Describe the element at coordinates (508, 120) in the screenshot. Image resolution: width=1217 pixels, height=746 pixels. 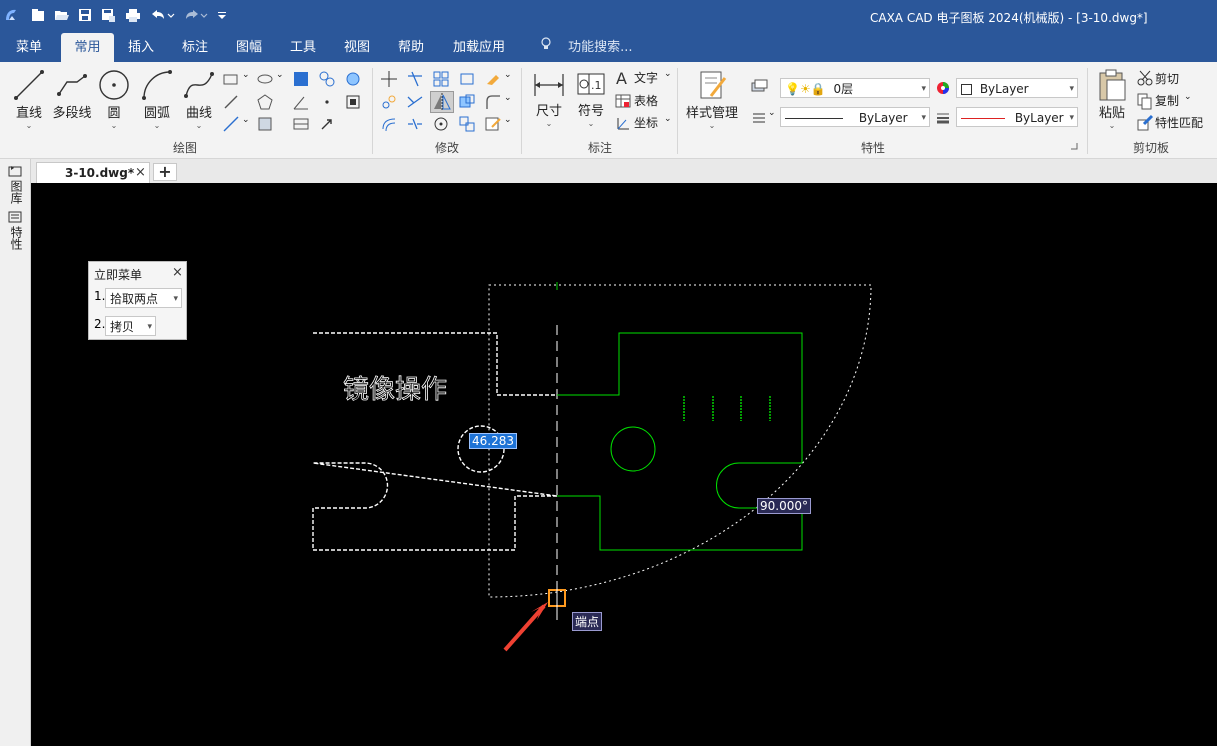
I see `more-modify-dropdown-icon: ⌄` at that location.